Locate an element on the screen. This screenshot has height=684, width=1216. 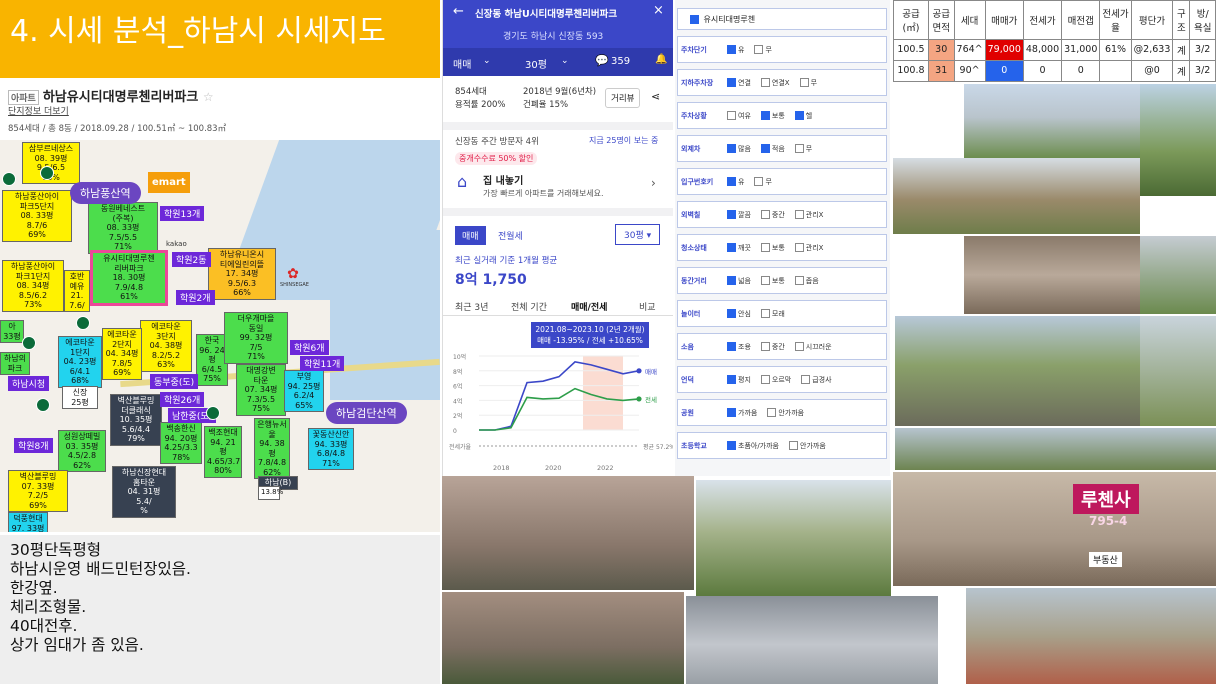
table-cell: 30 is located at coordinates (941, 49).